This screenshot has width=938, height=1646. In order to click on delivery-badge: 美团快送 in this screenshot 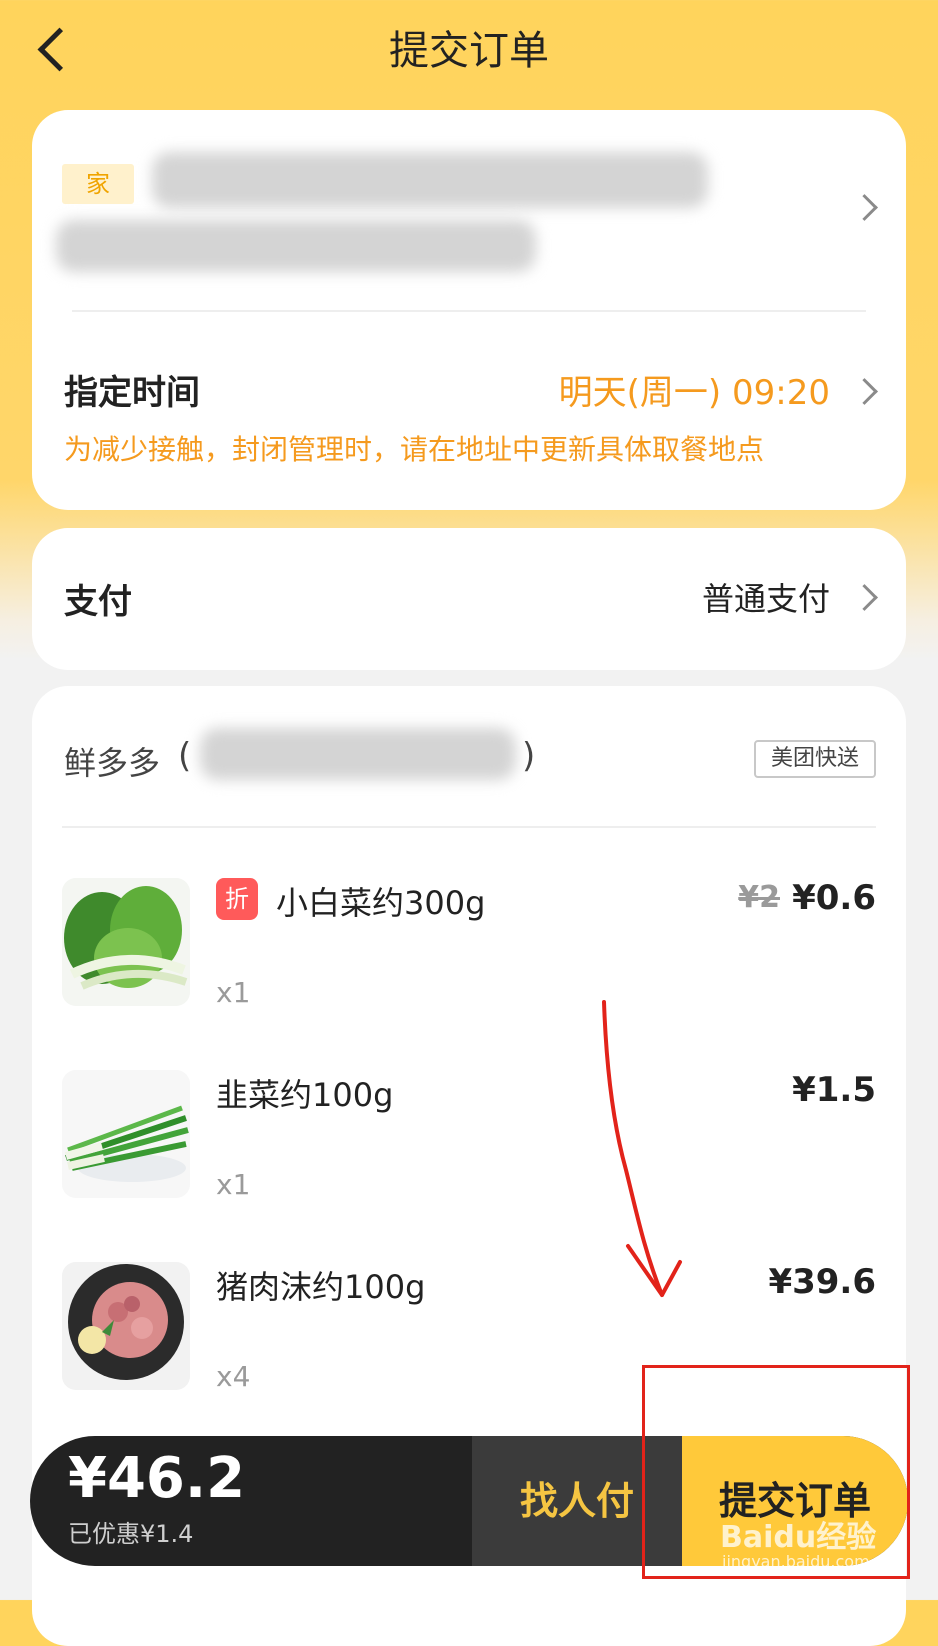, I will do `click(815, 759)`.